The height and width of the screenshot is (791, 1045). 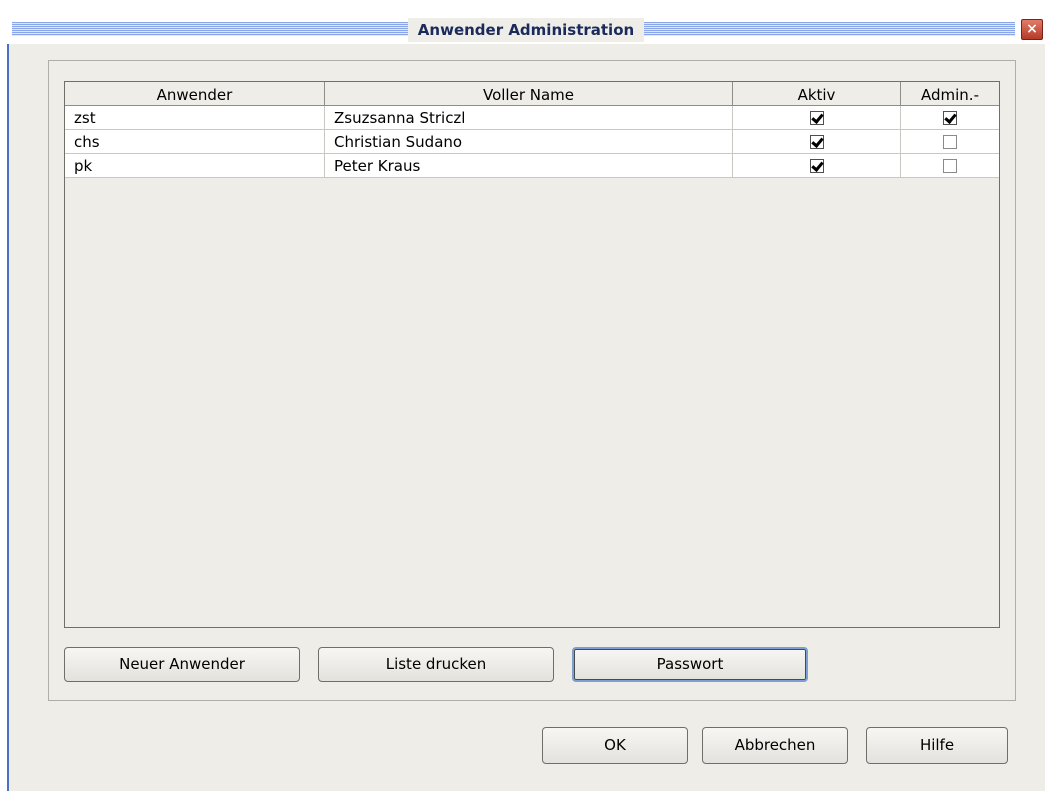 What do you see at coordinates (529, 142) in the screenshot?
I see `cell-full-name: Christian Sudano` at bounding box center [529, 142].